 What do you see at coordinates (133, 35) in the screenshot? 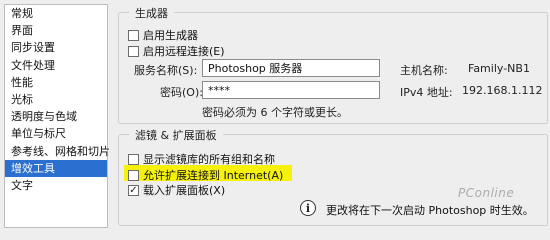
I see `enable-generator-checkbox` at bounding box center [133, 35].